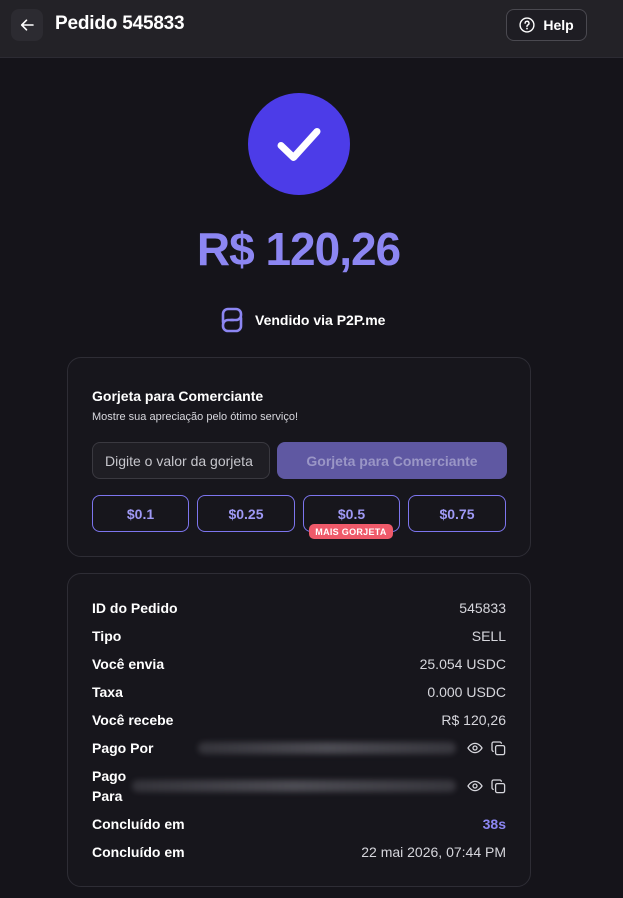 This screenshot has height=898, width=623. I want to click on completed-at-label: Concluído em, so click(138, 852).